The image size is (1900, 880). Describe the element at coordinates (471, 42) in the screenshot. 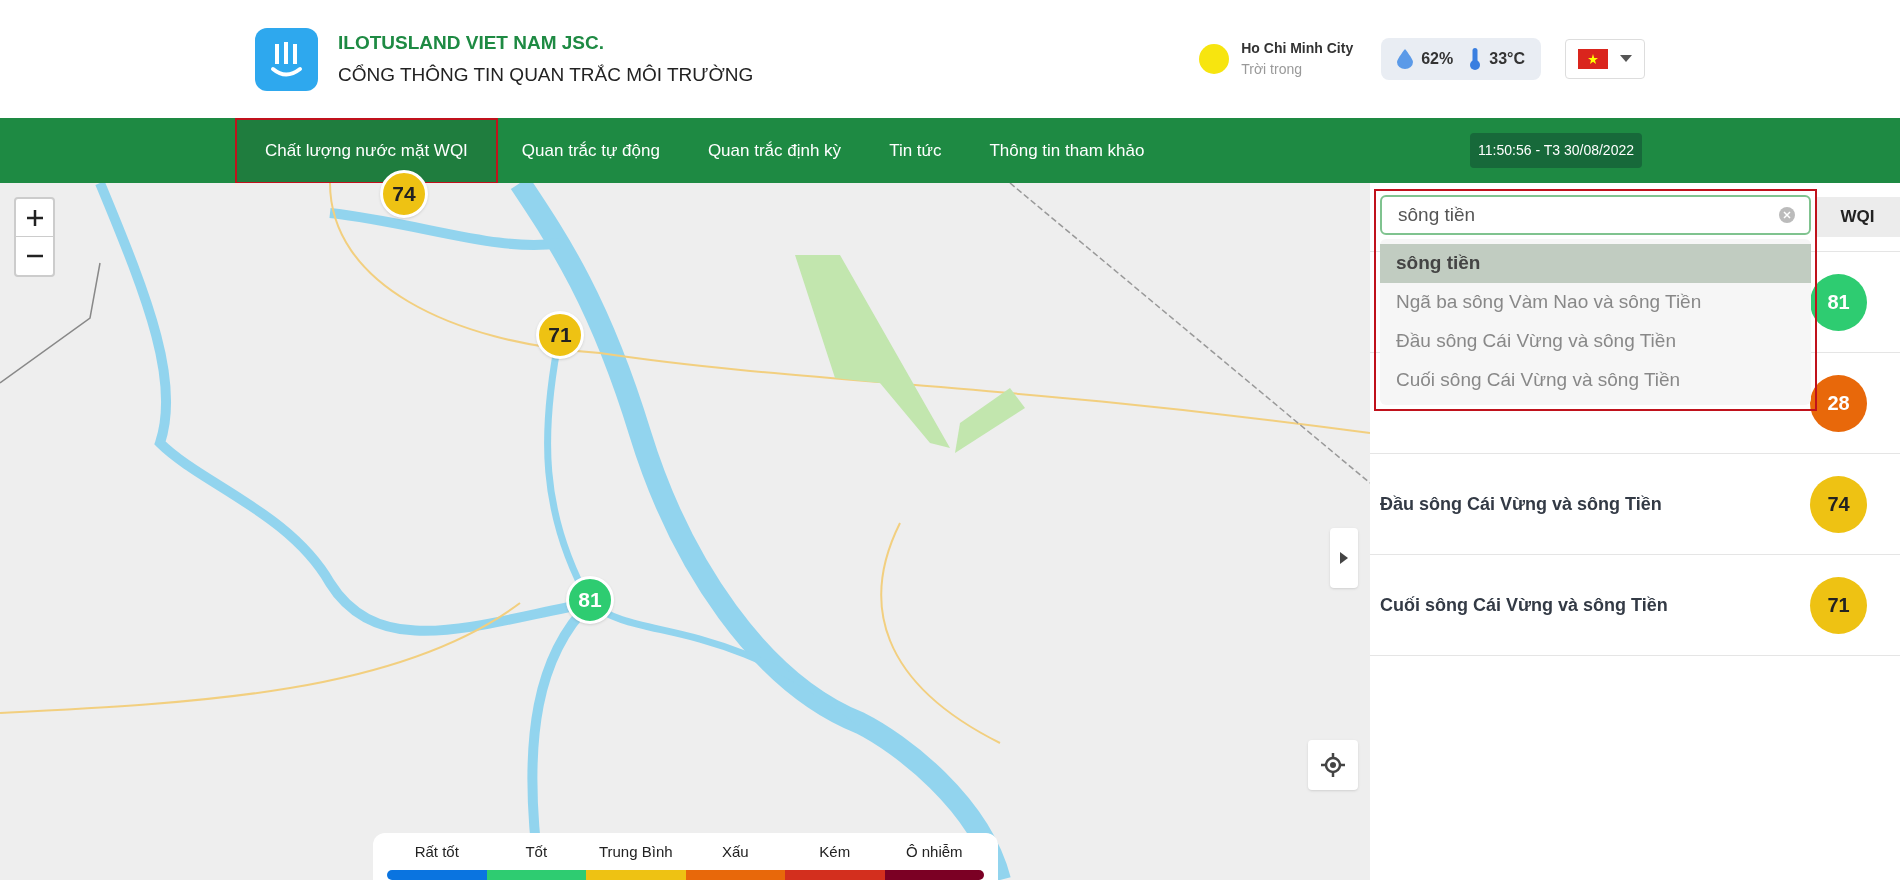

I see `company-name: ILOTUSLAND VIET NAM JSC.` at that location.